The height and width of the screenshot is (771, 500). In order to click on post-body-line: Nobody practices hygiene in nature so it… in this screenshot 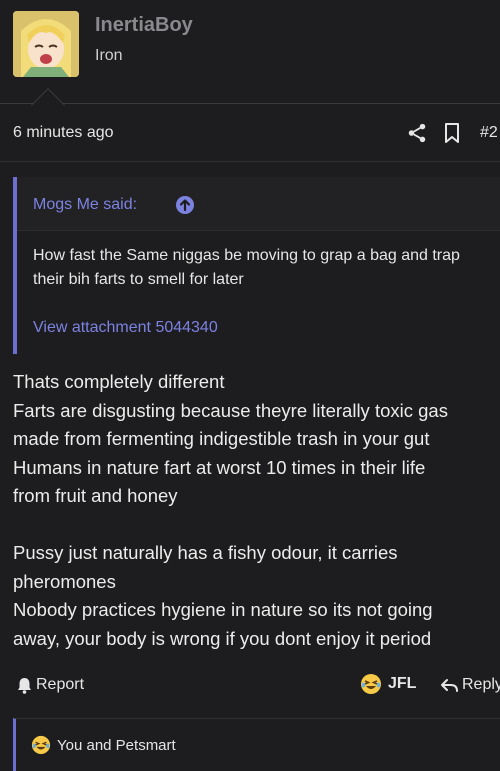, I will do `click(223, 609)`.